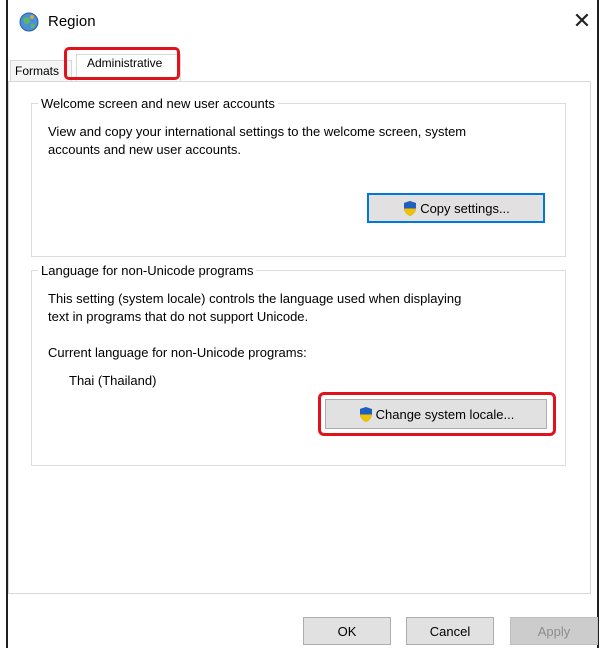  I want to click on group-description-line2: accounts and new user accounts., so click(144, 149).